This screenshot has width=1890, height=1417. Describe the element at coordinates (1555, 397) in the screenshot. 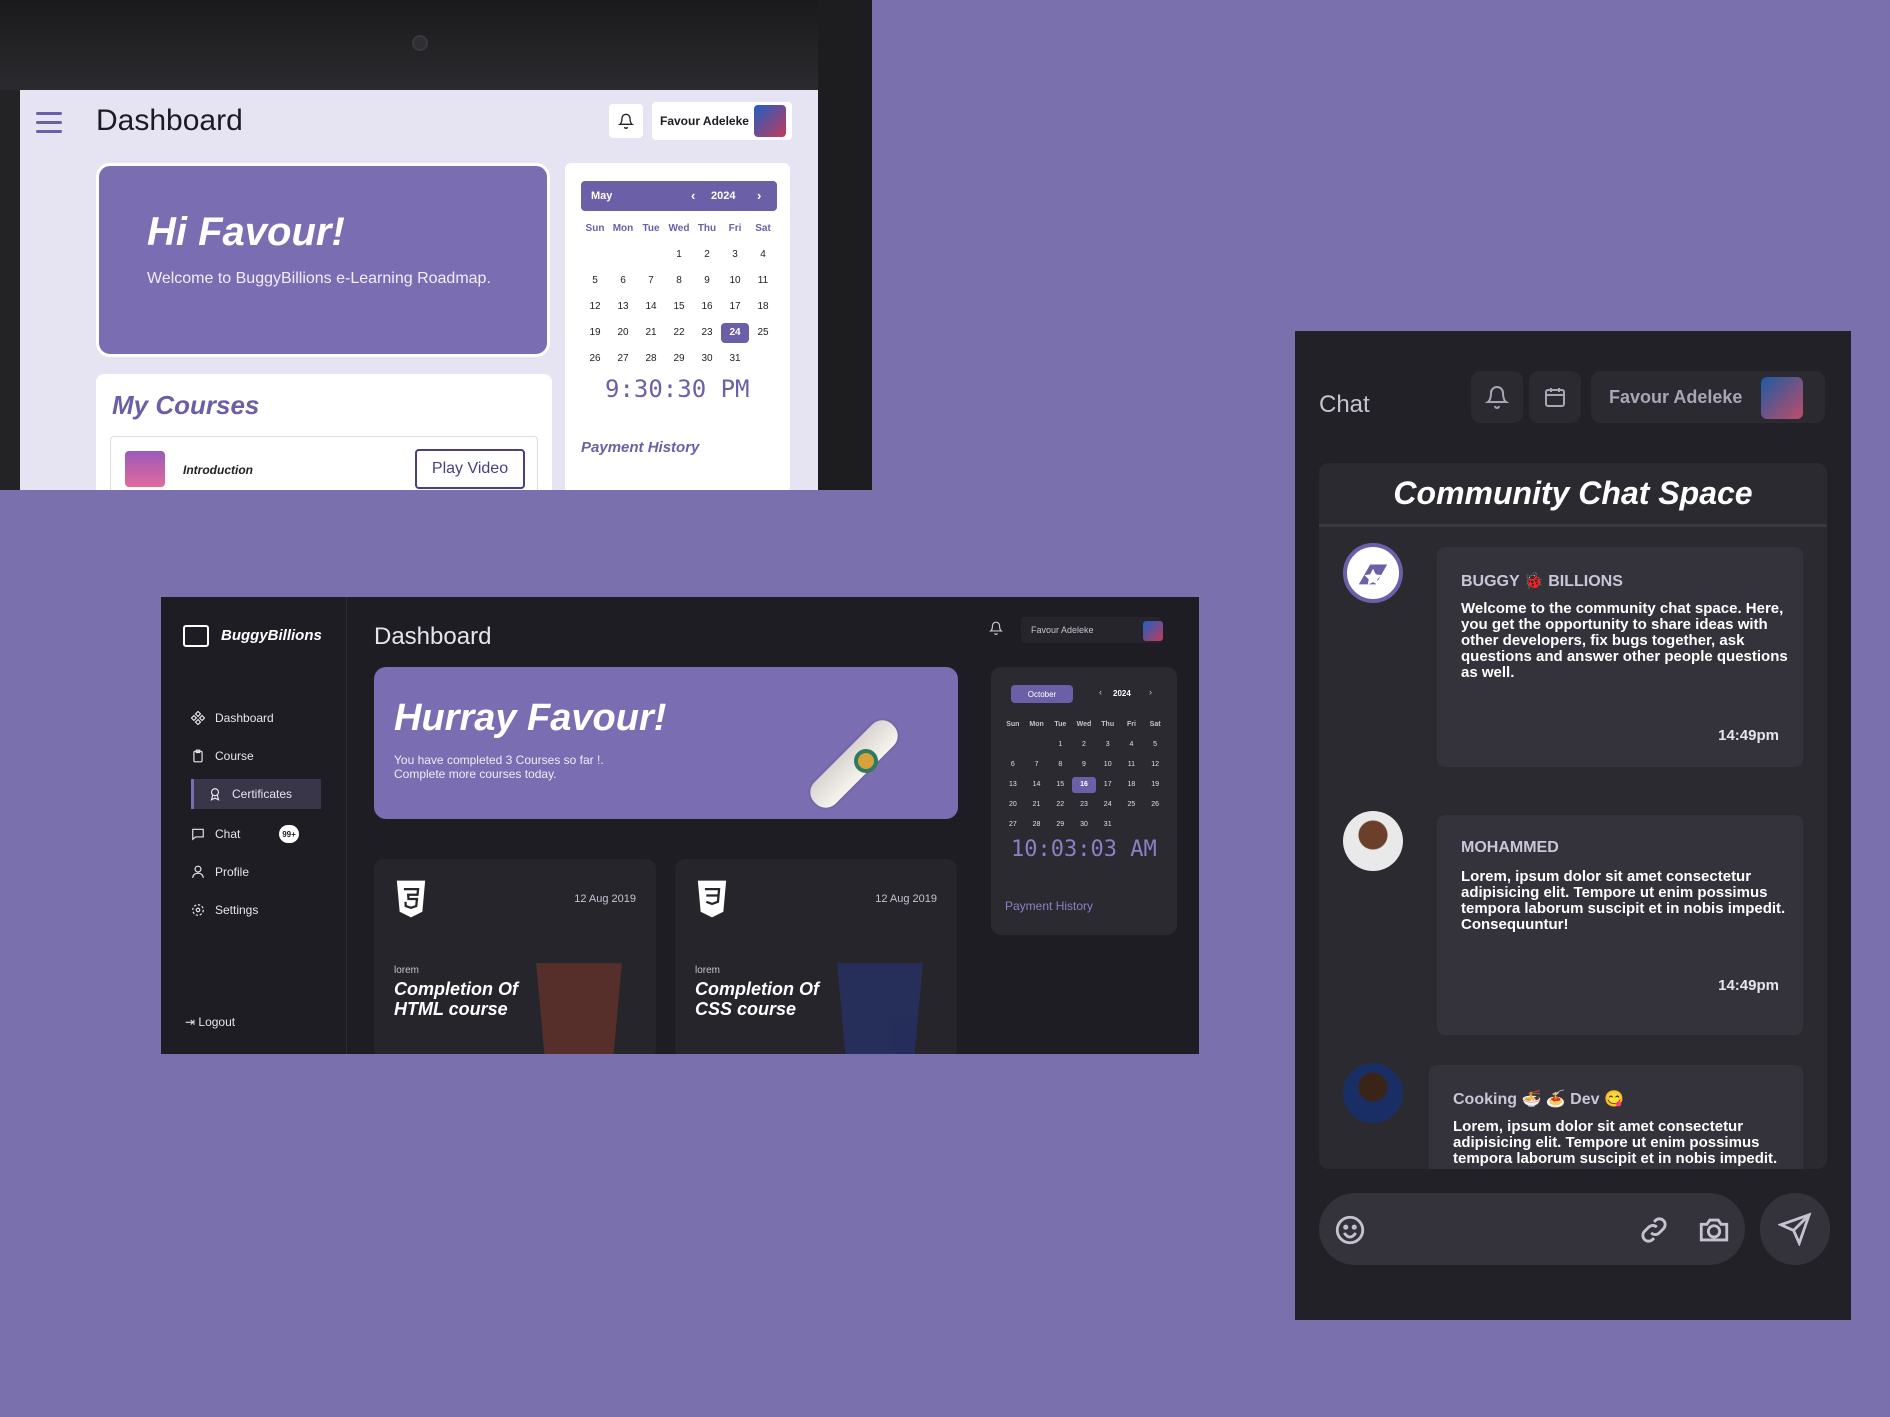

I see `calendar-icon` at that location.